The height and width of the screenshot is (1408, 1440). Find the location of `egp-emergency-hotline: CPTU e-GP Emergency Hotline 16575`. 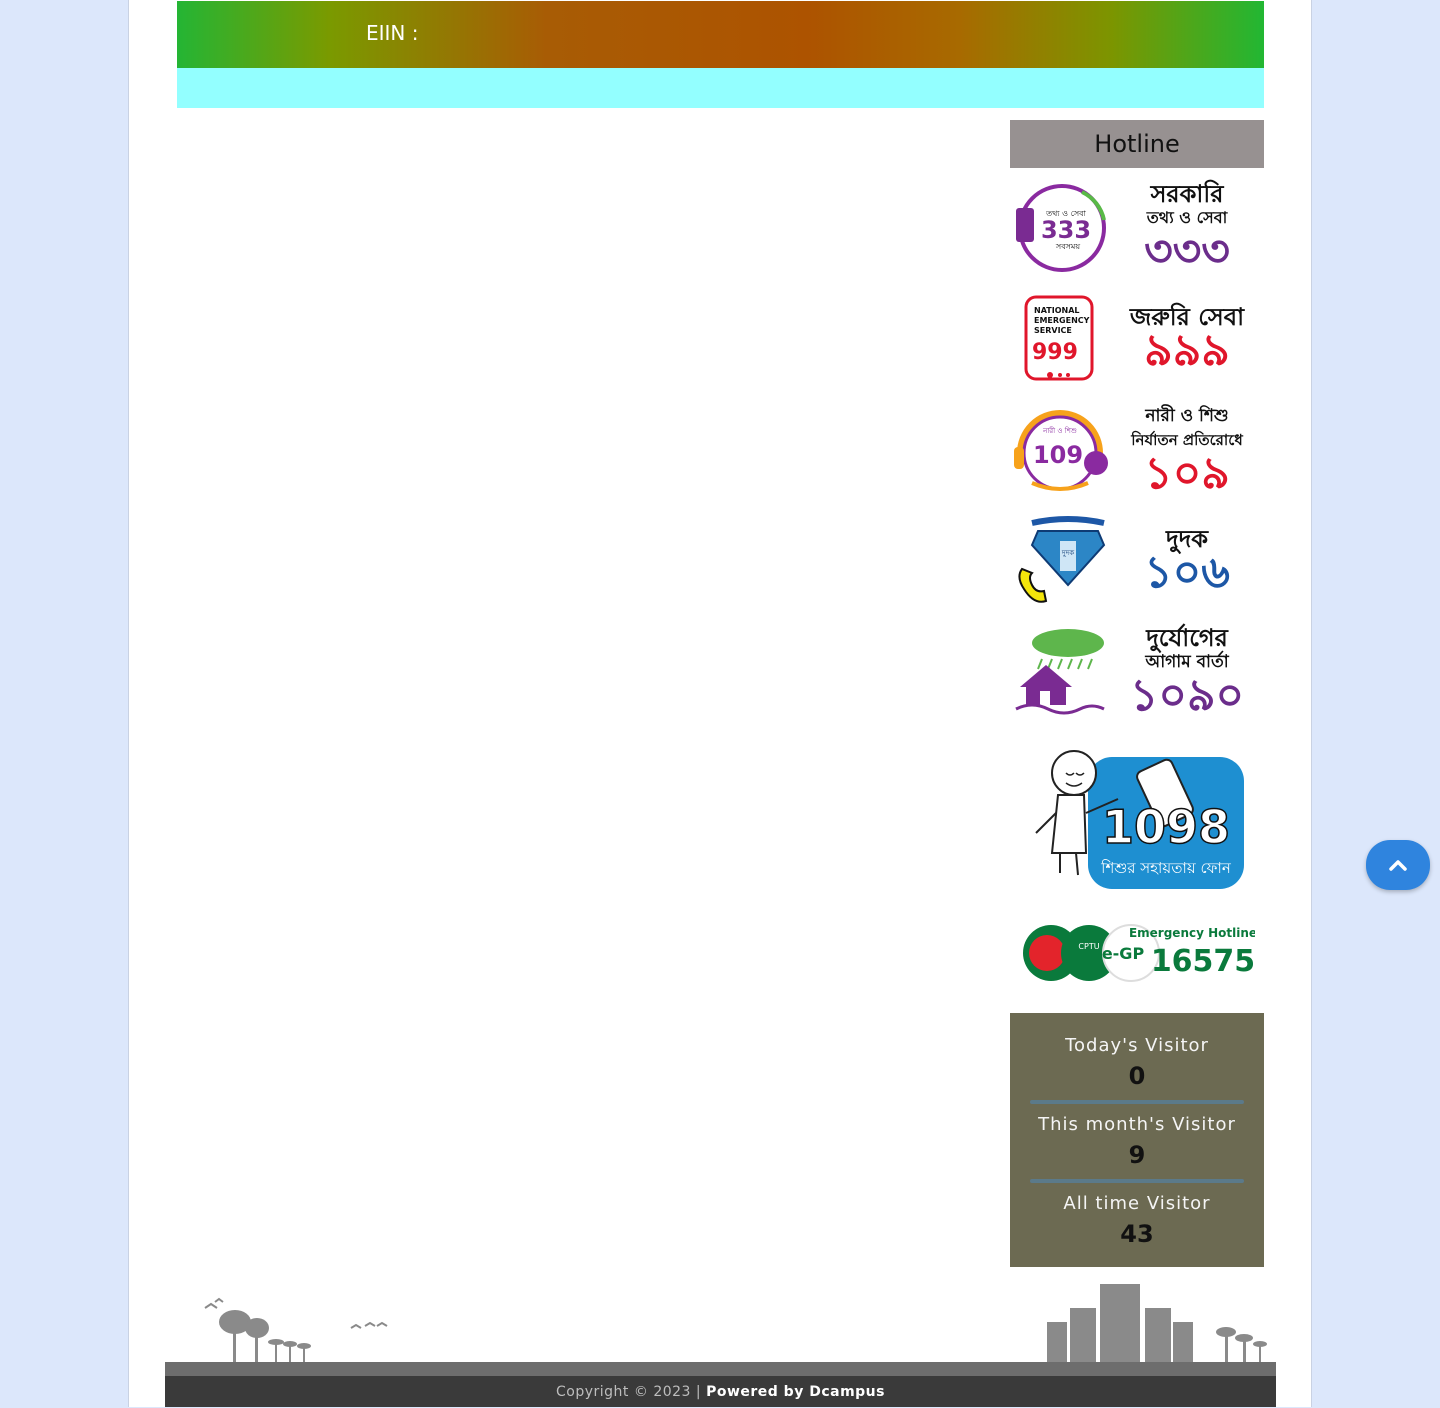

egp-emergency-hotline: CPTU e-GP Emergency Hotline 16575 is located at coordinates (1137, 952).